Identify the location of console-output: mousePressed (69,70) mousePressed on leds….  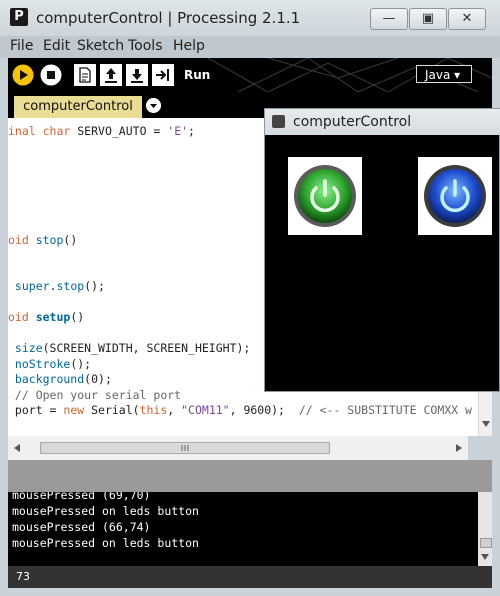
(250, 529).